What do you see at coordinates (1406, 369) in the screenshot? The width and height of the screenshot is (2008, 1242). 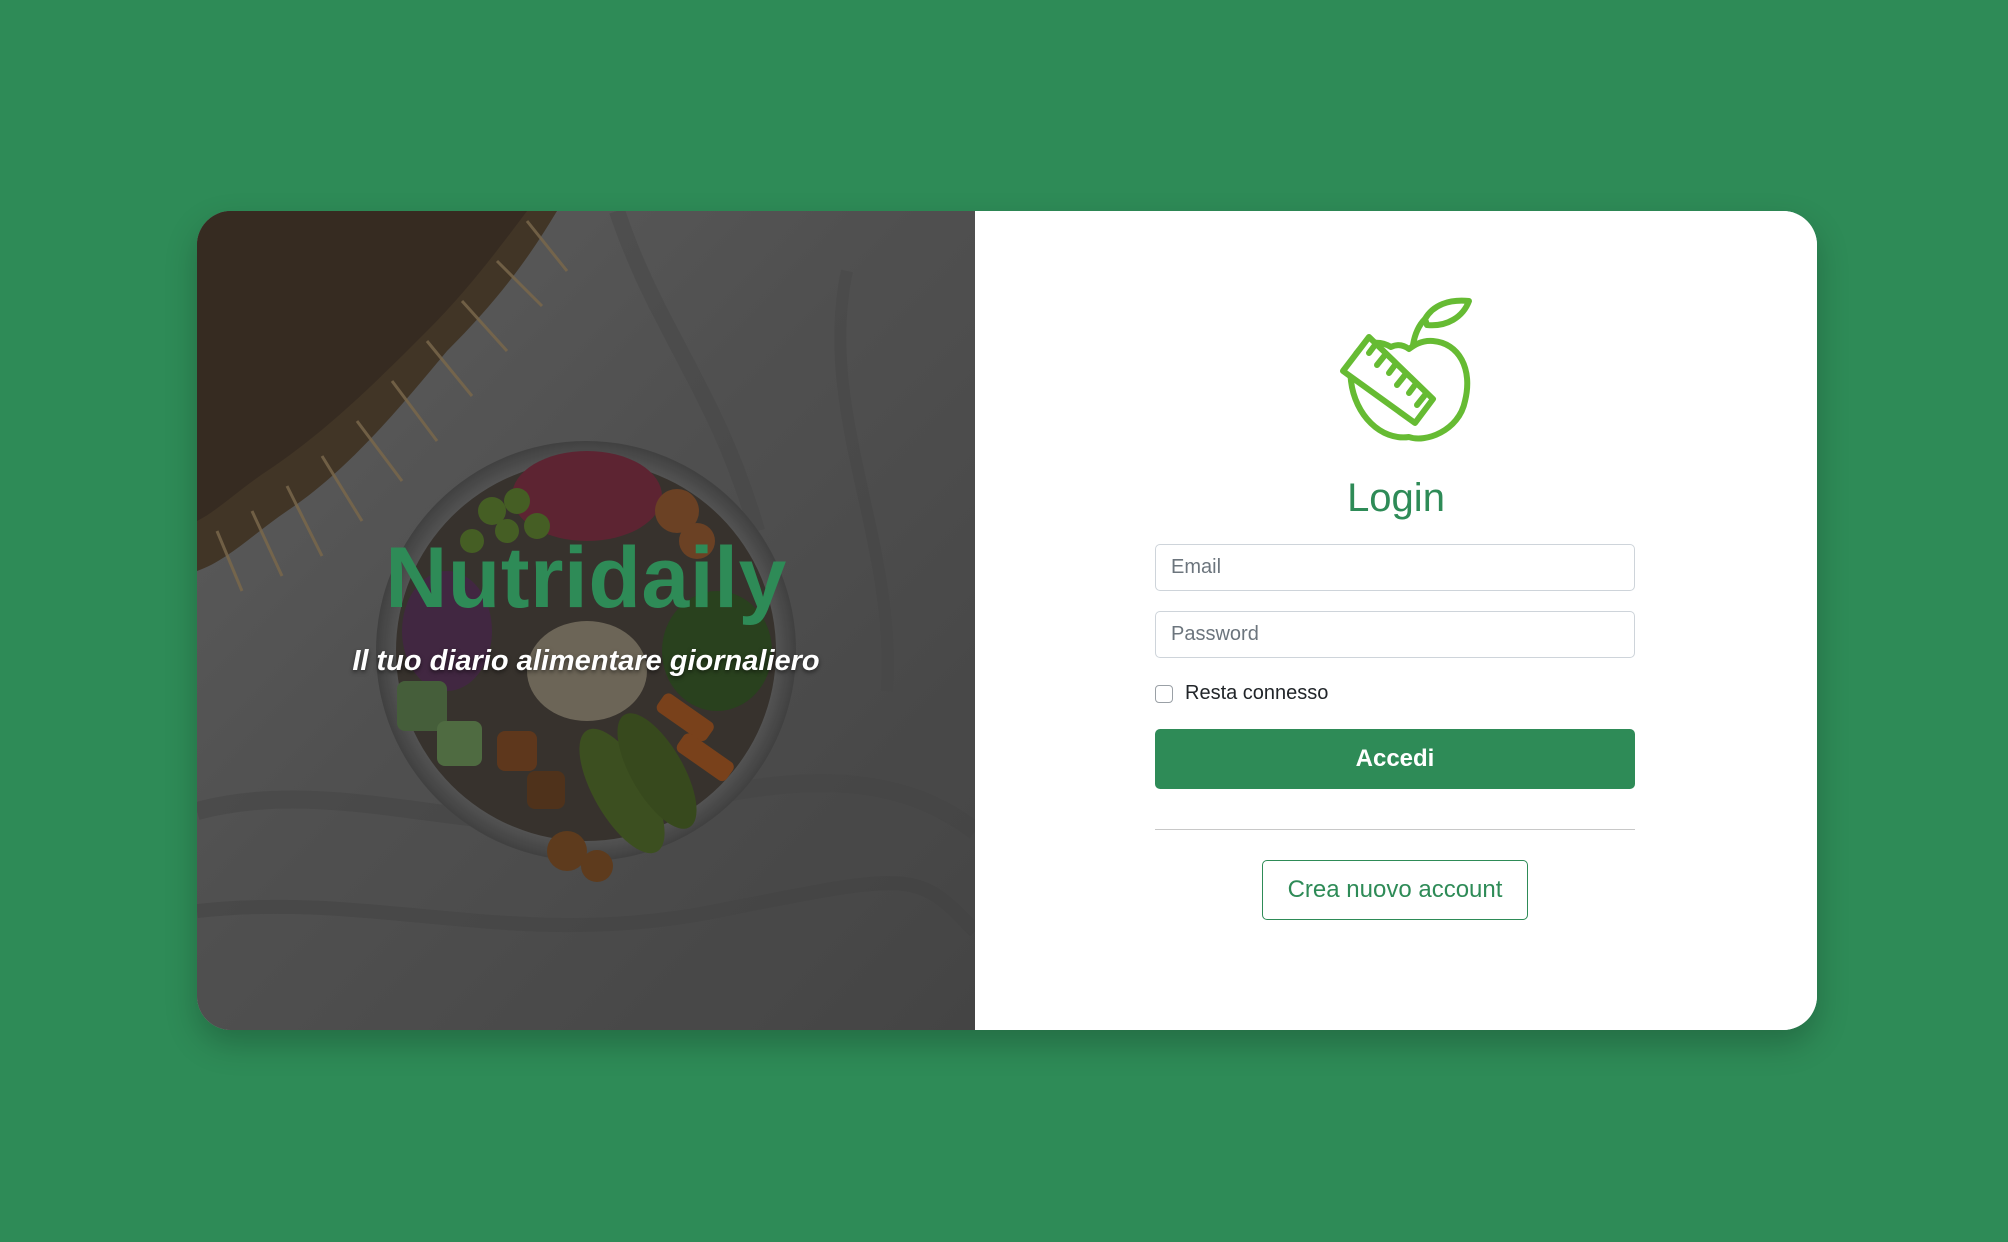 I see `apple-measuring-tape-icon` at bounding box center [1406, 369].